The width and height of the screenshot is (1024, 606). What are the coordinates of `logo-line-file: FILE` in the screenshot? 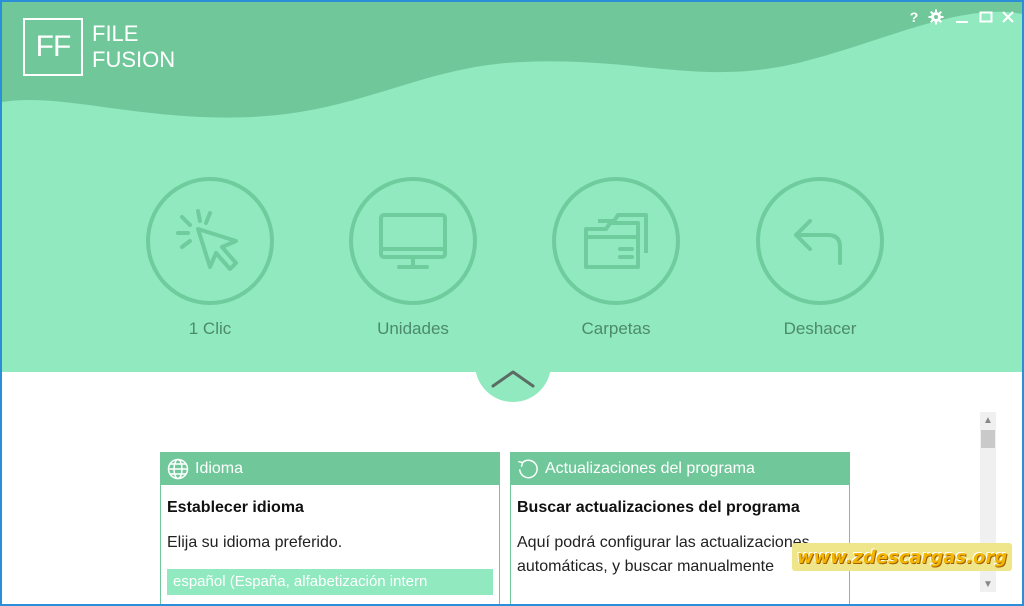 It's located at (115, 33).